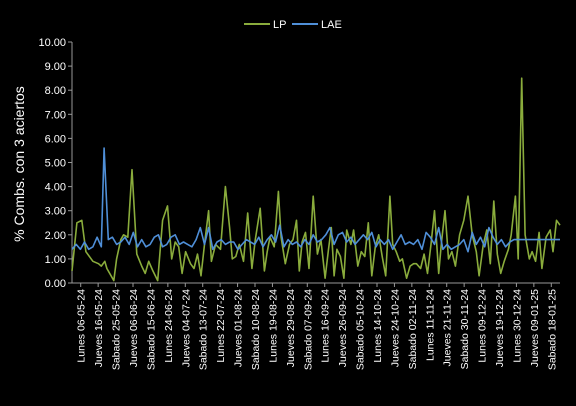 The height and width of the screenshot is (406, 576). What do you see at coordinates (151, 329) in the screenshot?
I see `x-tick-label: Sabado 15-06-24` at bounding box center [151, 329].